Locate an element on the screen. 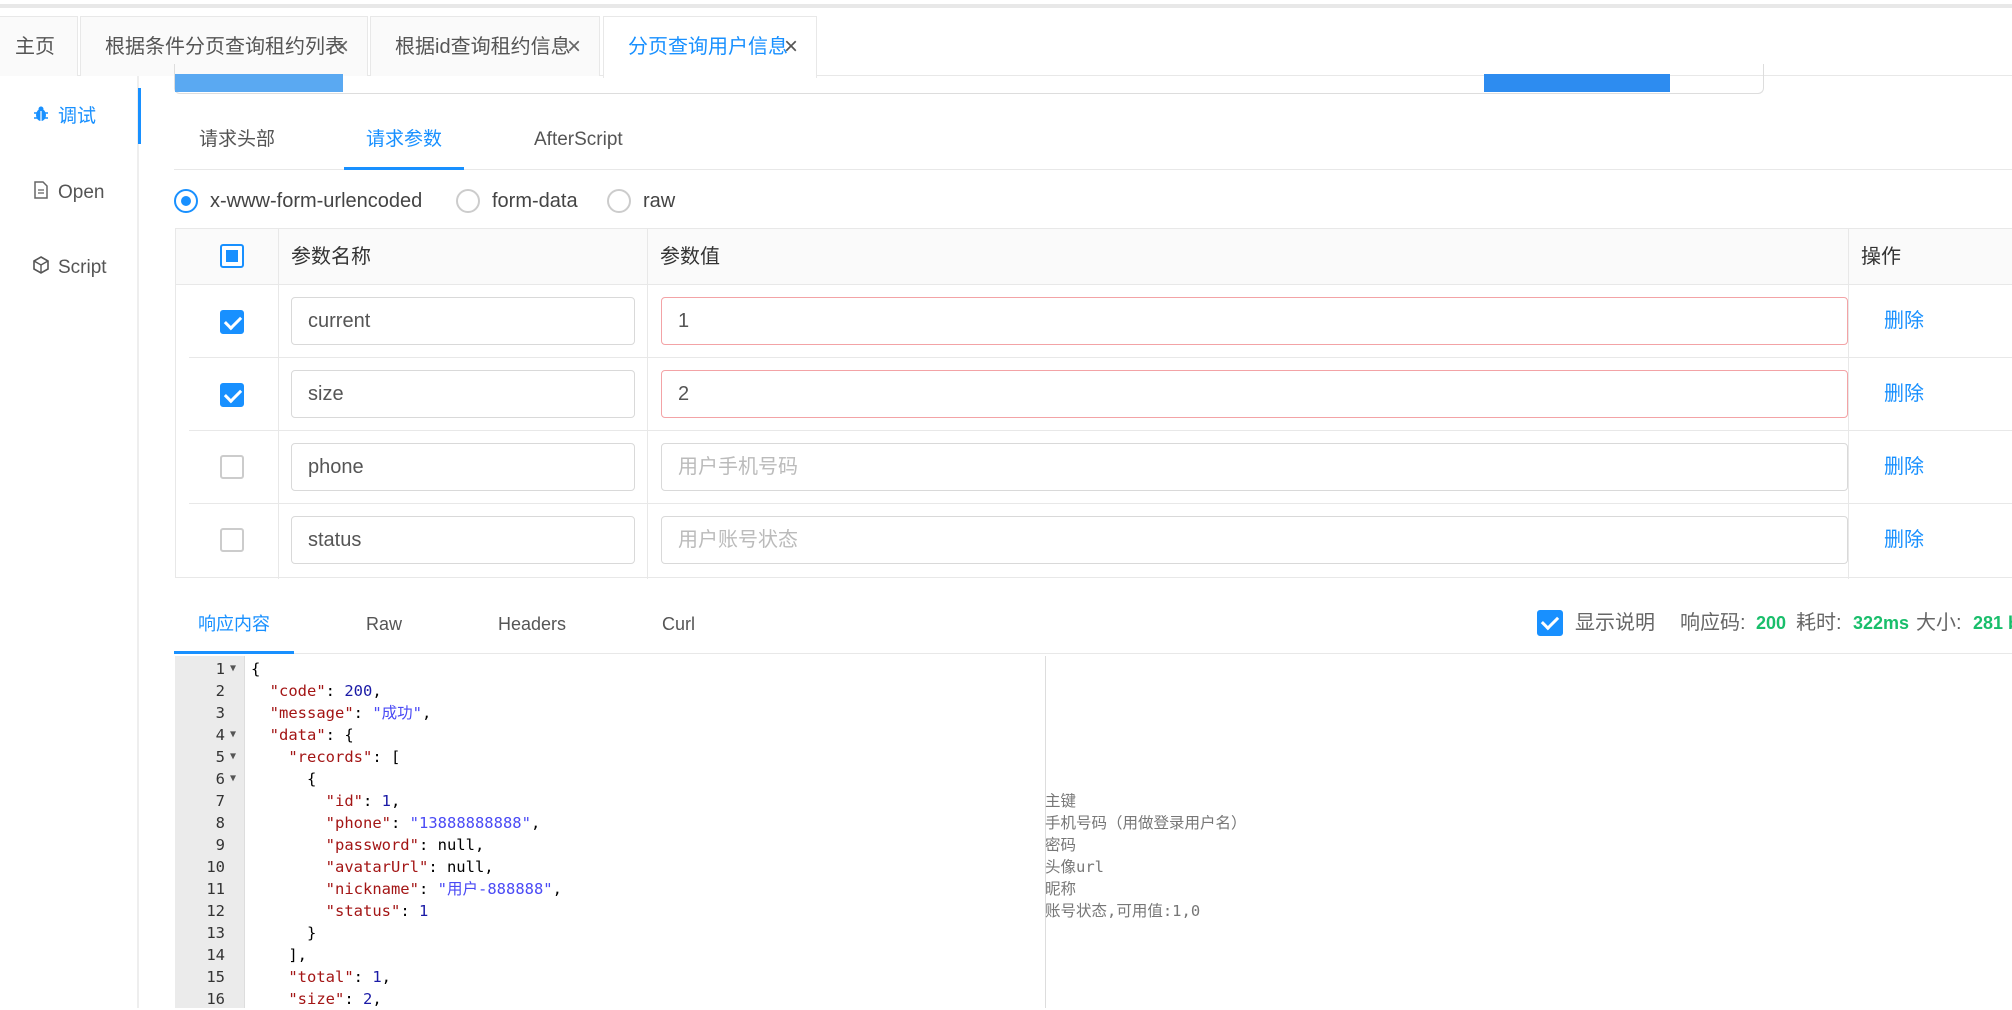 The image size is (2012, 1010). line-number: 8 is located at coordinates (220, 823).